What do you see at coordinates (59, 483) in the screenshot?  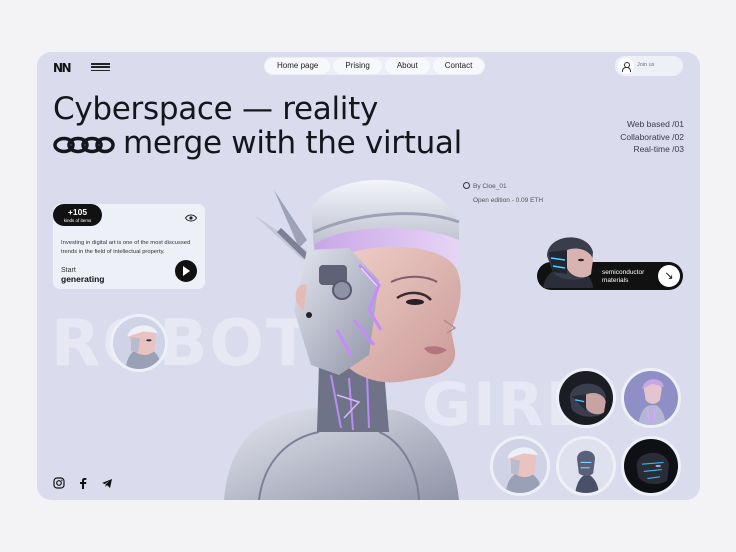 I see `instagram-icon` at bounding box center [59, 483].